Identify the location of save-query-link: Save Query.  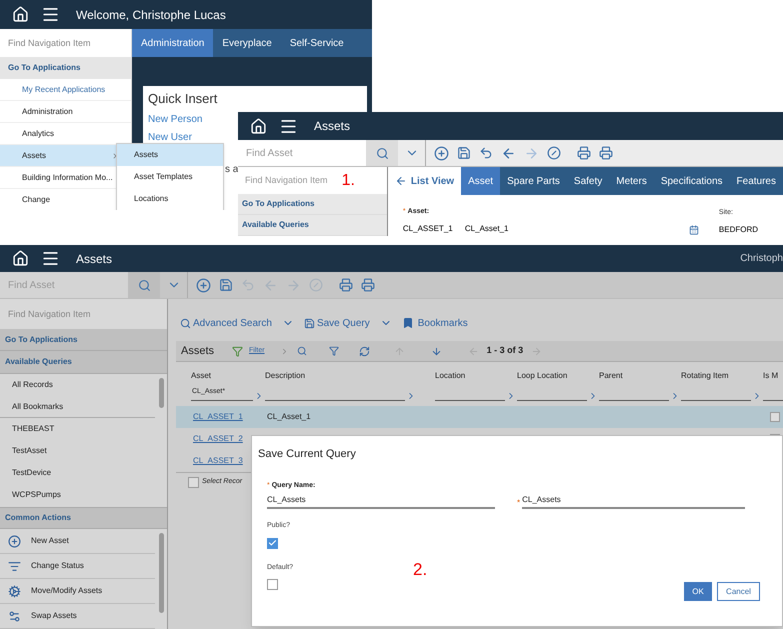
(343, 323).